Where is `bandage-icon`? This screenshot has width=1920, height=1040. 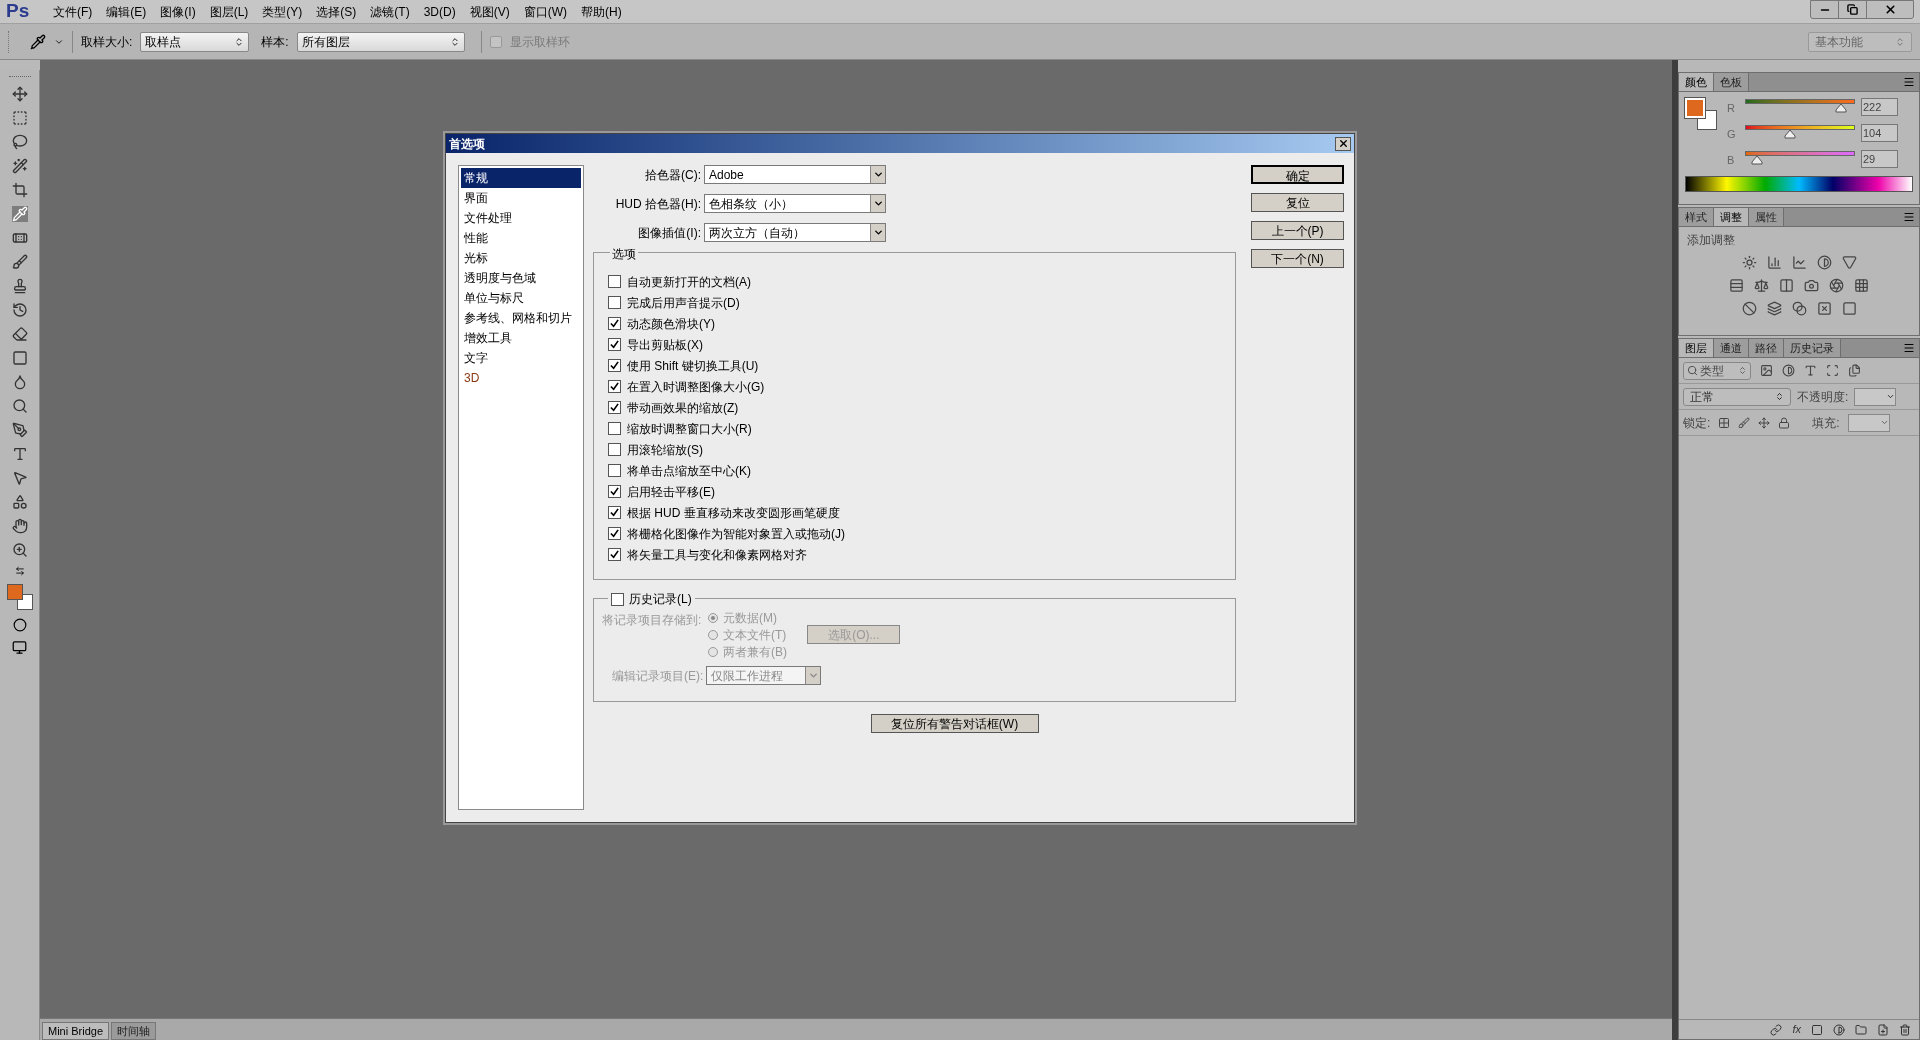
bandage-icon is located at coordinates (19, 238).